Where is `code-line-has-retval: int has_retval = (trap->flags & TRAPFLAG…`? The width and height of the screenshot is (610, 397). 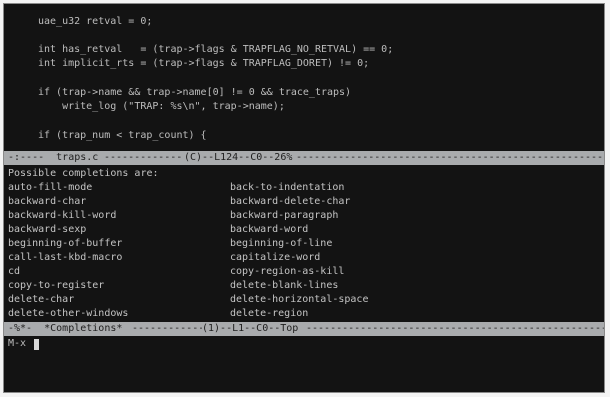 code-line-has-retval: int has_retval = (trap->flags & TRAPFLAG… is located at coordinates (215, 50).